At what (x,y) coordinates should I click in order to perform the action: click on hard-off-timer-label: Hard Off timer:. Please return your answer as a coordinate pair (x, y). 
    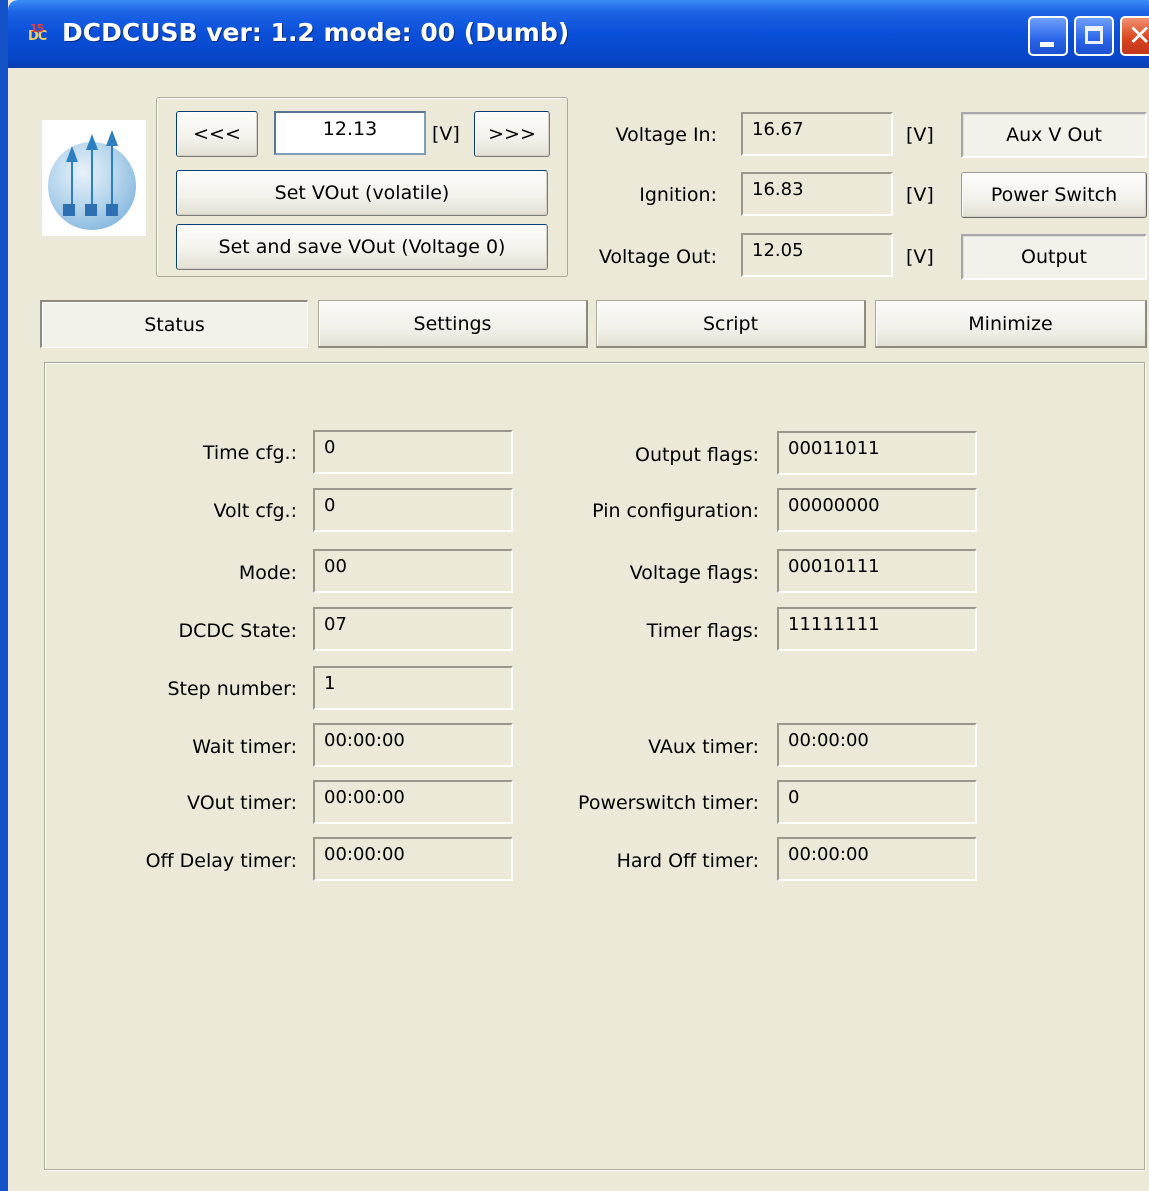
    Looking at the image, I should click on (687, 861).